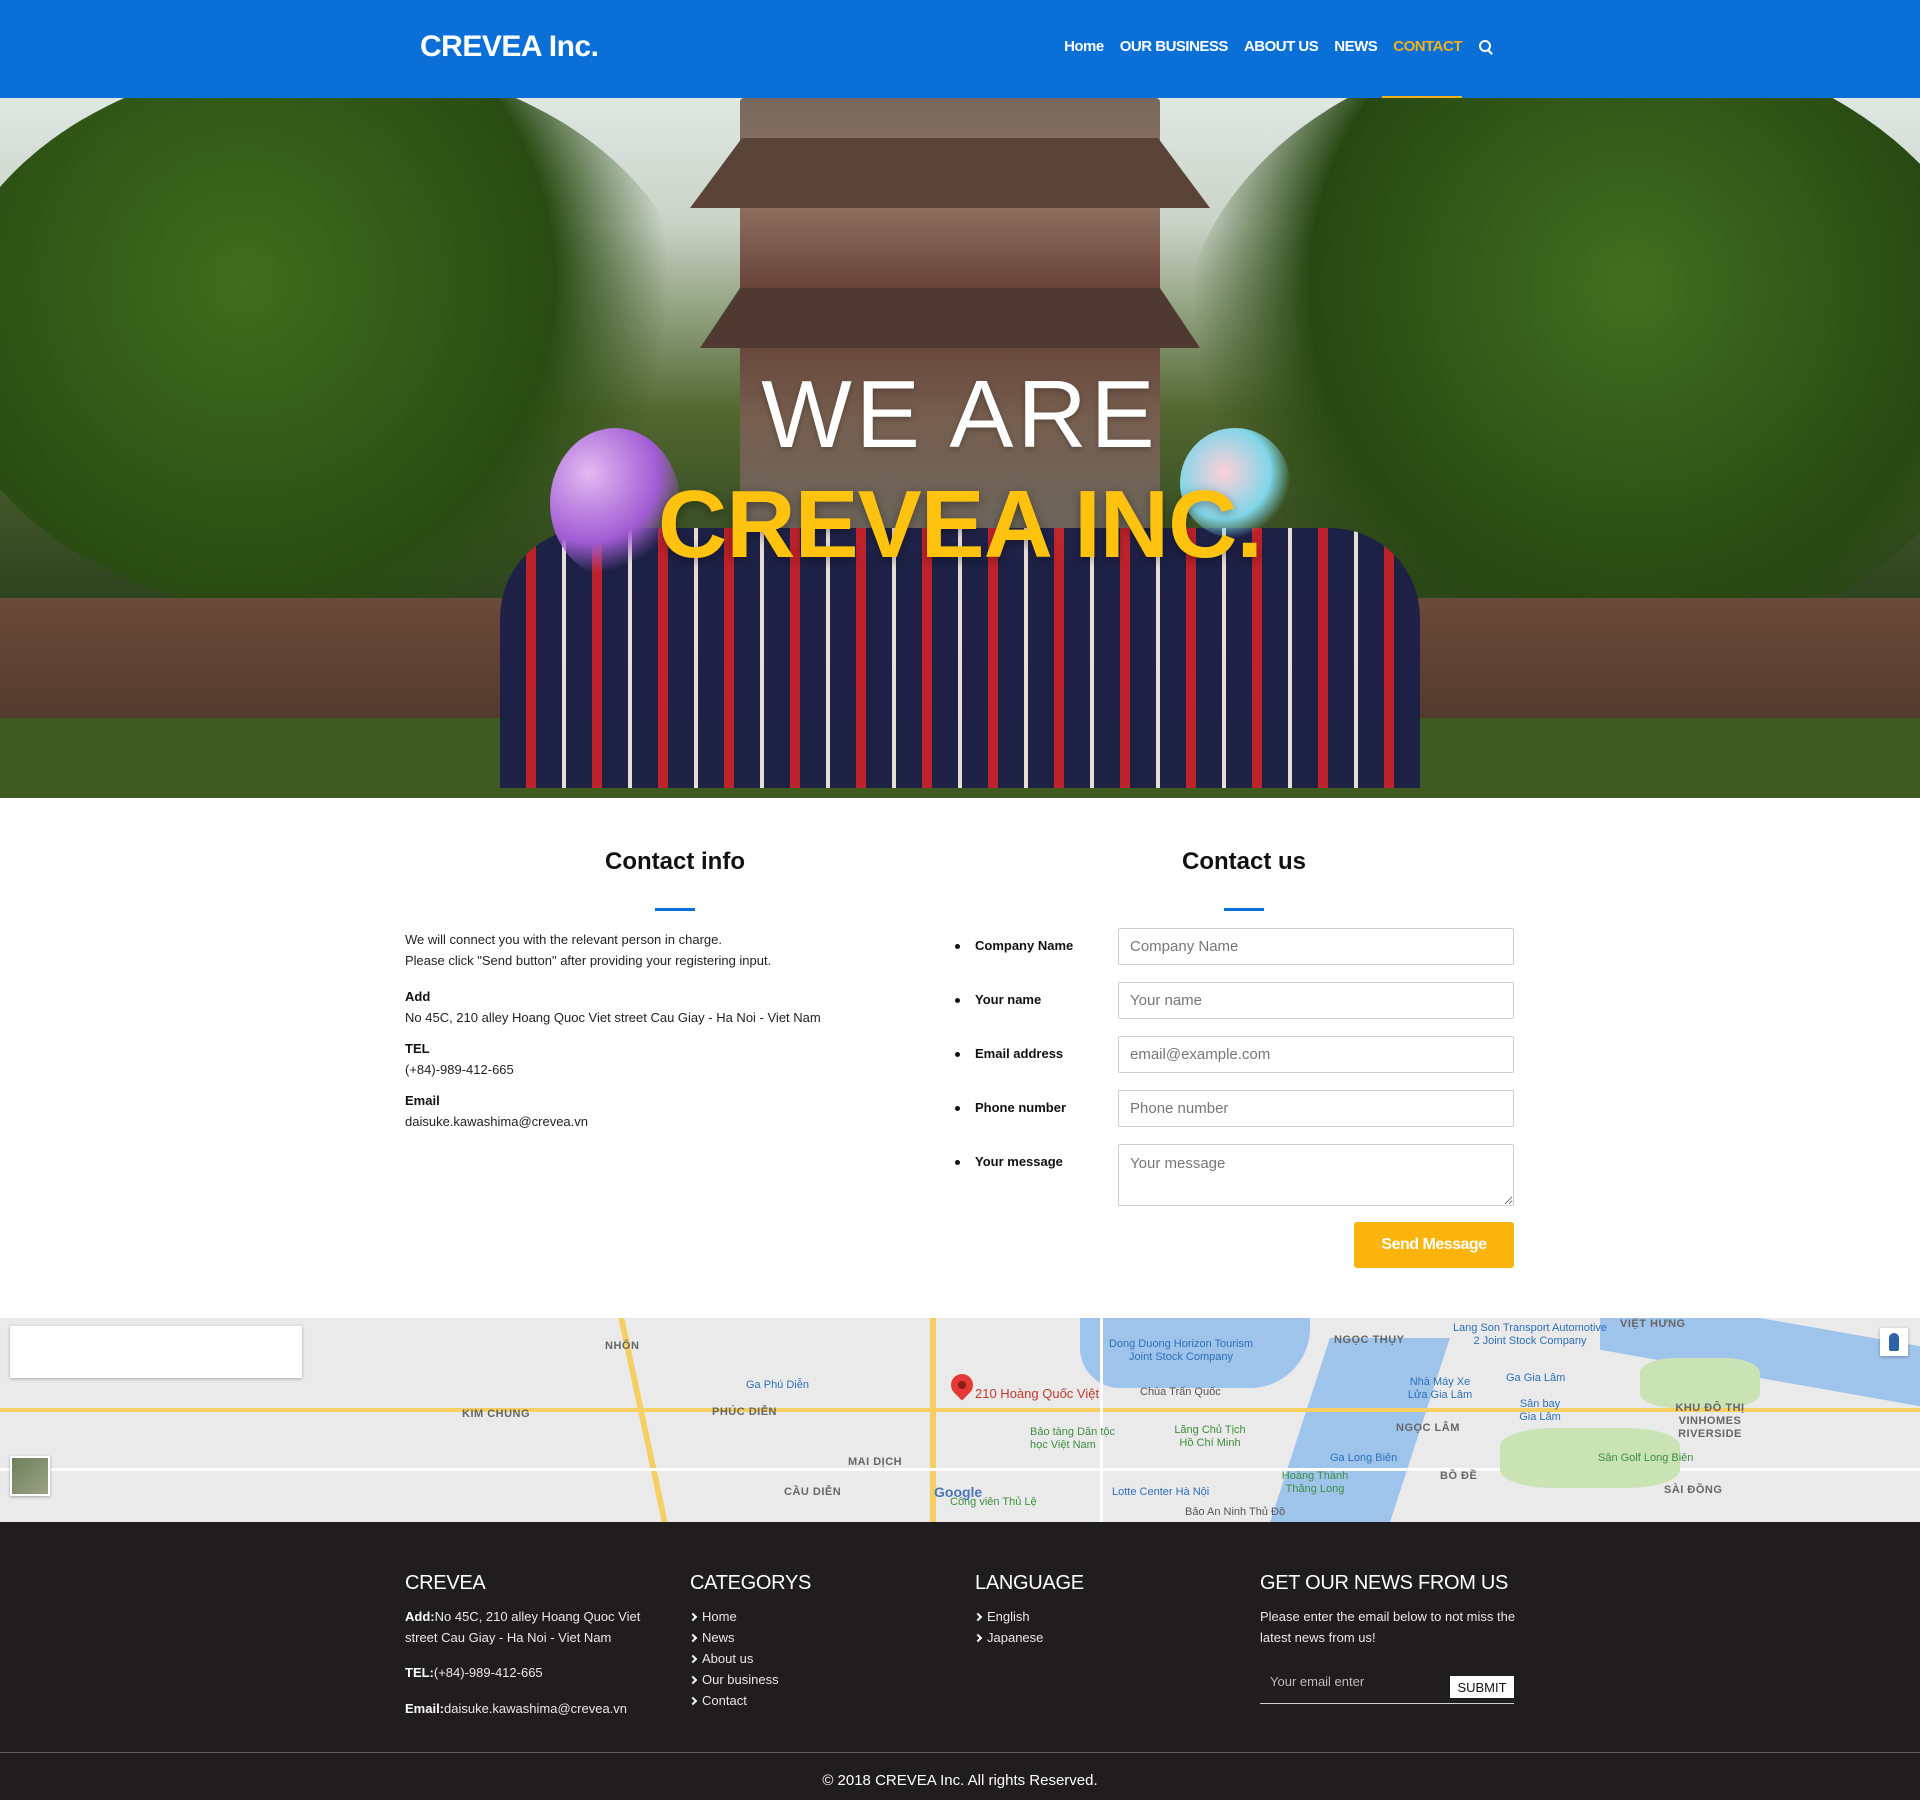 The width and height of the screenshot is (1920, 1800). Describe the element at coordinates (1009, 1161) in the screenshot. I see `your-message-label: Your message` at that location.